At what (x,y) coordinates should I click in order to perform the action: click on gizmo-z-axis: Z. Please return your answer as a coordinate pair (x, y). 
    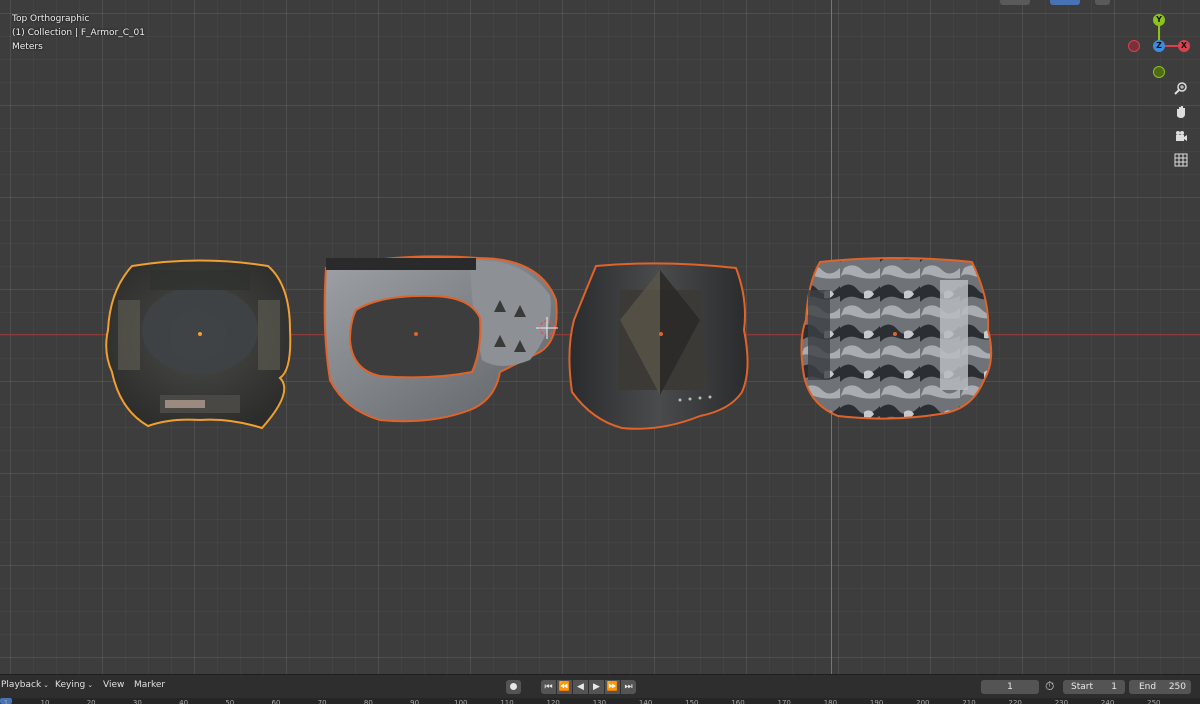
    Looking at the image, I should click on (1159, 46).